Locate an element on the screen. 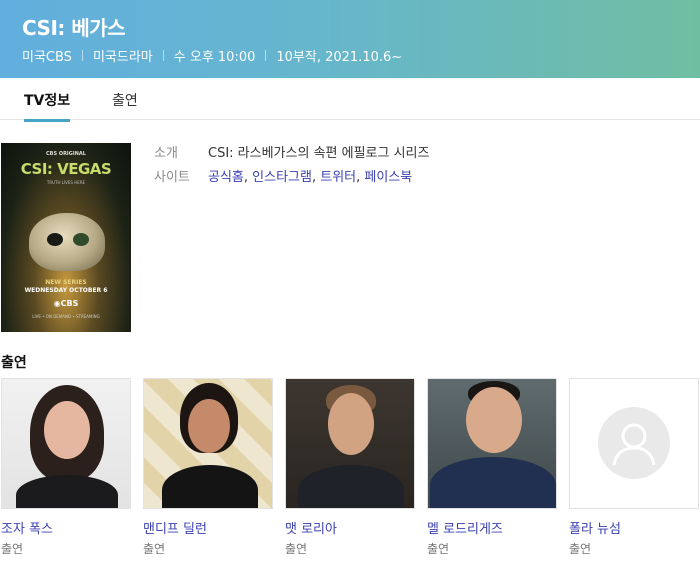 The width and height of the screenshot is (700, 566). site-label: 사이트 is located at coordinates (172, 177).